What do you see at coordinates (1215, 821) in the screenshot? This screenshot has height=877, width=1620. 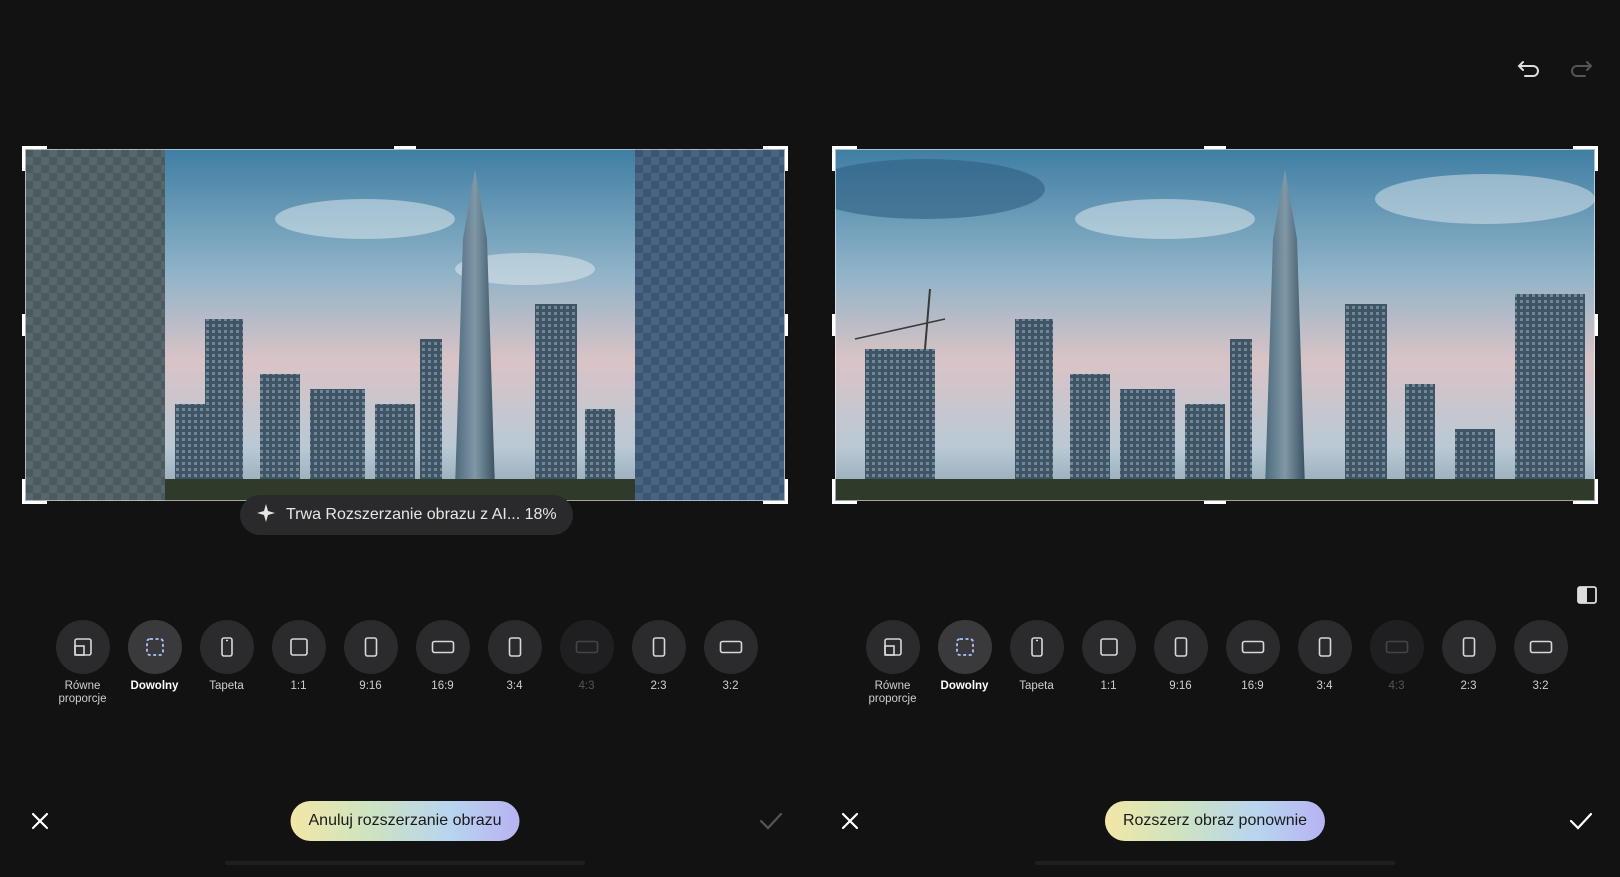 I see `expand-again-button: Rozszerz obraz ponownie` at bounding box center [1215, 821].